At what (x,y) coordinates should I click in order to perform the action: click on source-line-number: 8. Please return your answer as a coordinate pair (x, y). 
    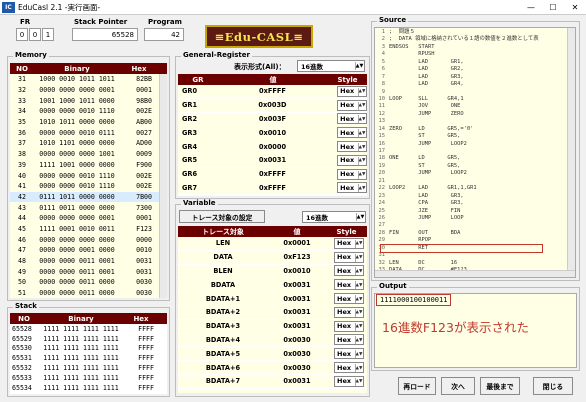
    Looking at the image, I should click on (383, 84).